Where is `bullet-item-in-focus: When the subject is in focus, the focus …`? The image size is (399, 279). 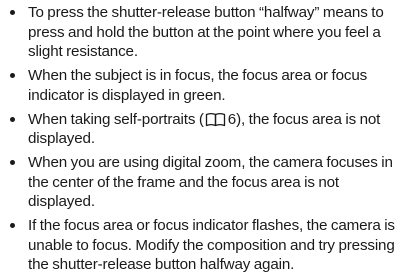 bullet-item-in-focus: When the subject is in focus, the focus … is located at coordinates (199, 85).